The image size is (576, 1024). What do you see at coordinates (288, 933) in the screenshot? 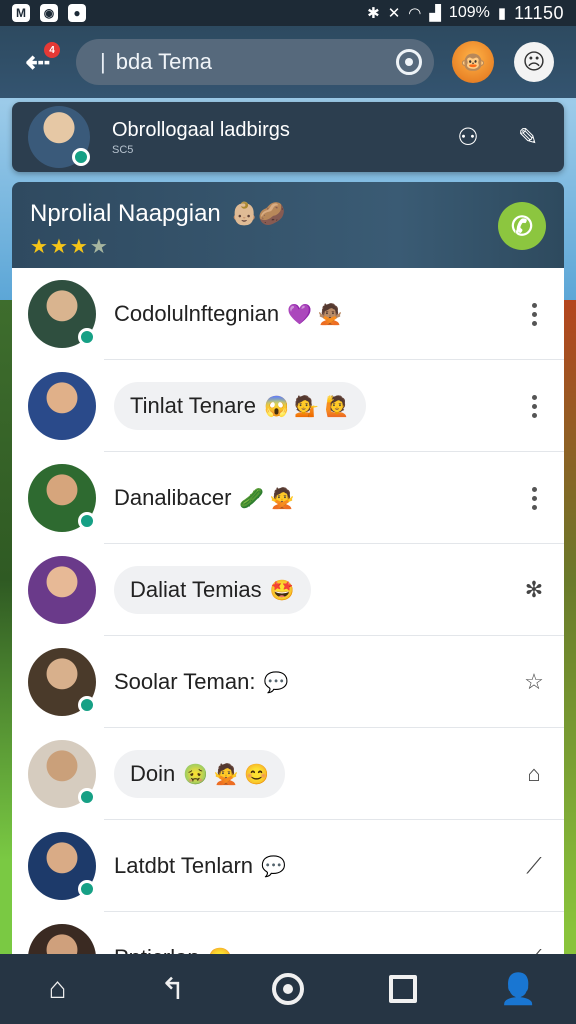
I see `contact-row: Pnticrlap 😊 ⟋` at bounding box center [288, 933].